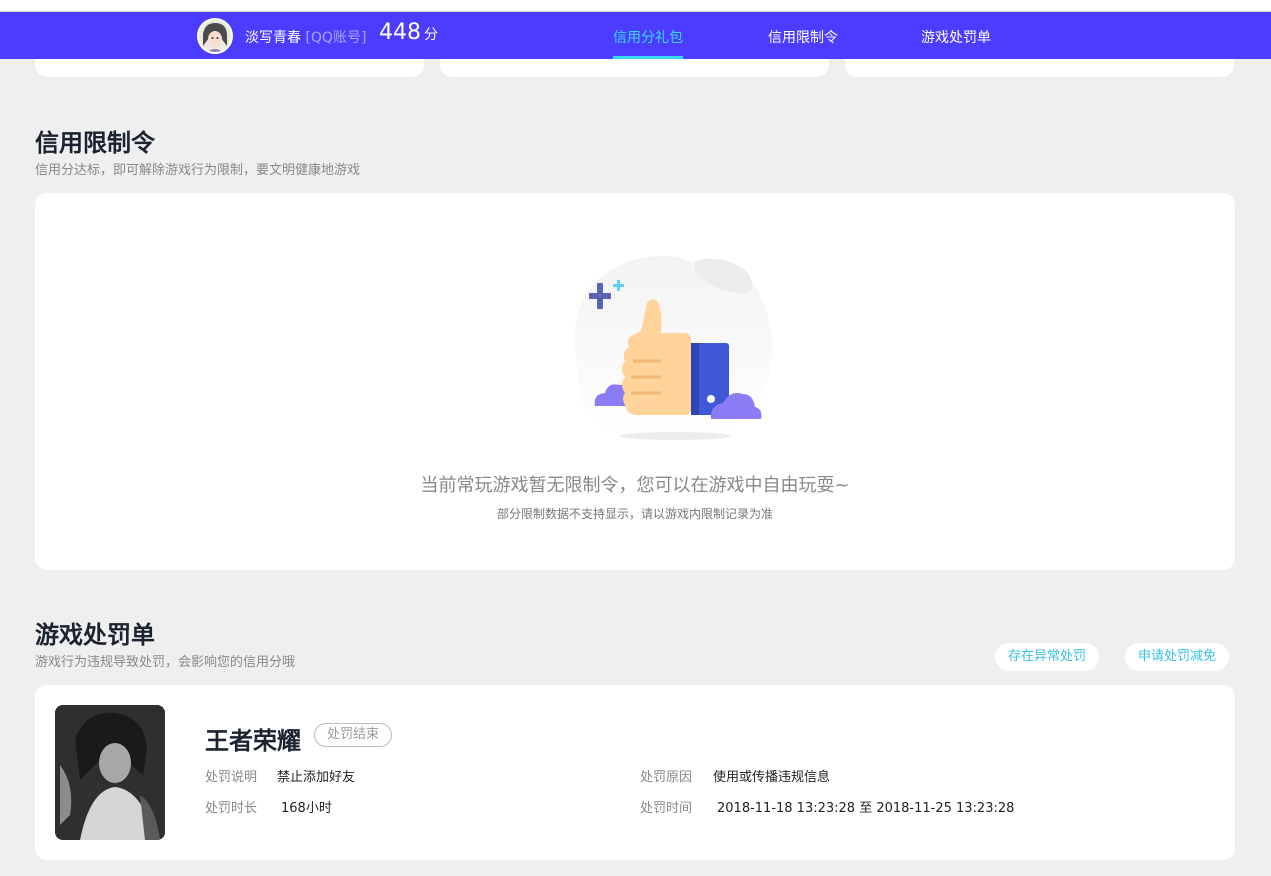  I want to click on abnormal-penalty-button: 存在异常处罚, so click(1047, 657).